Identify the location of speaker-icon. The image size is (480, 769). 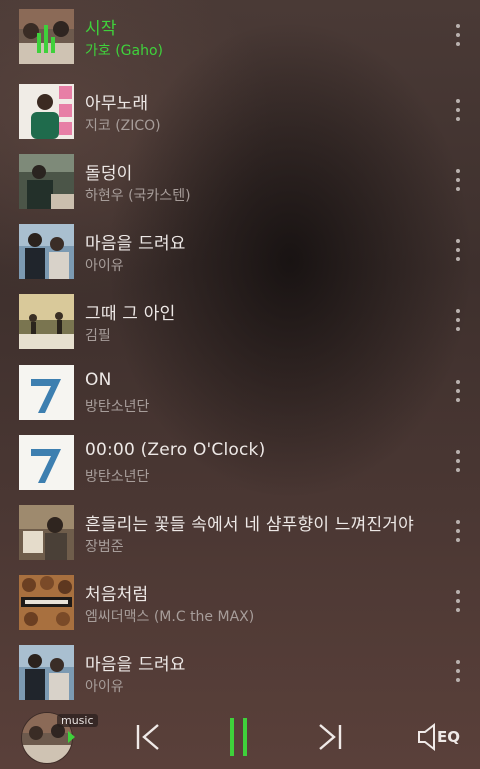
(427, 739).